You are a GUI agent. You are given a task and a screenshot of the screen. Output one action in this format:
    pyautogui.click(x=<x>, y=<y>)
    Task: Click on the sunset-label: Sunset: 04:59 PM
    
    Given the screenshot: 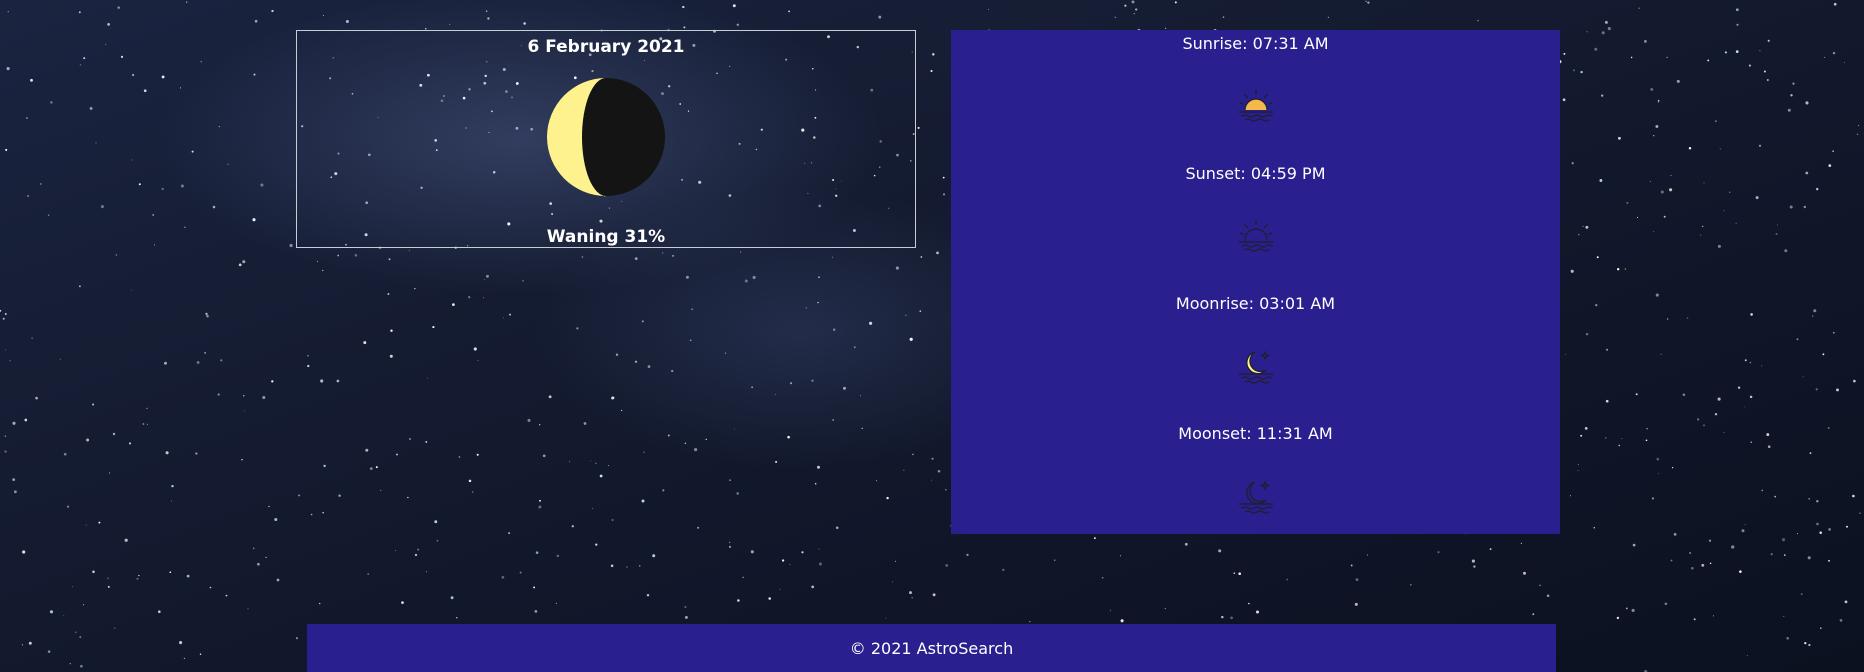 What is the action you would take?
    pyautogui.click(x=1255, y=173)
    